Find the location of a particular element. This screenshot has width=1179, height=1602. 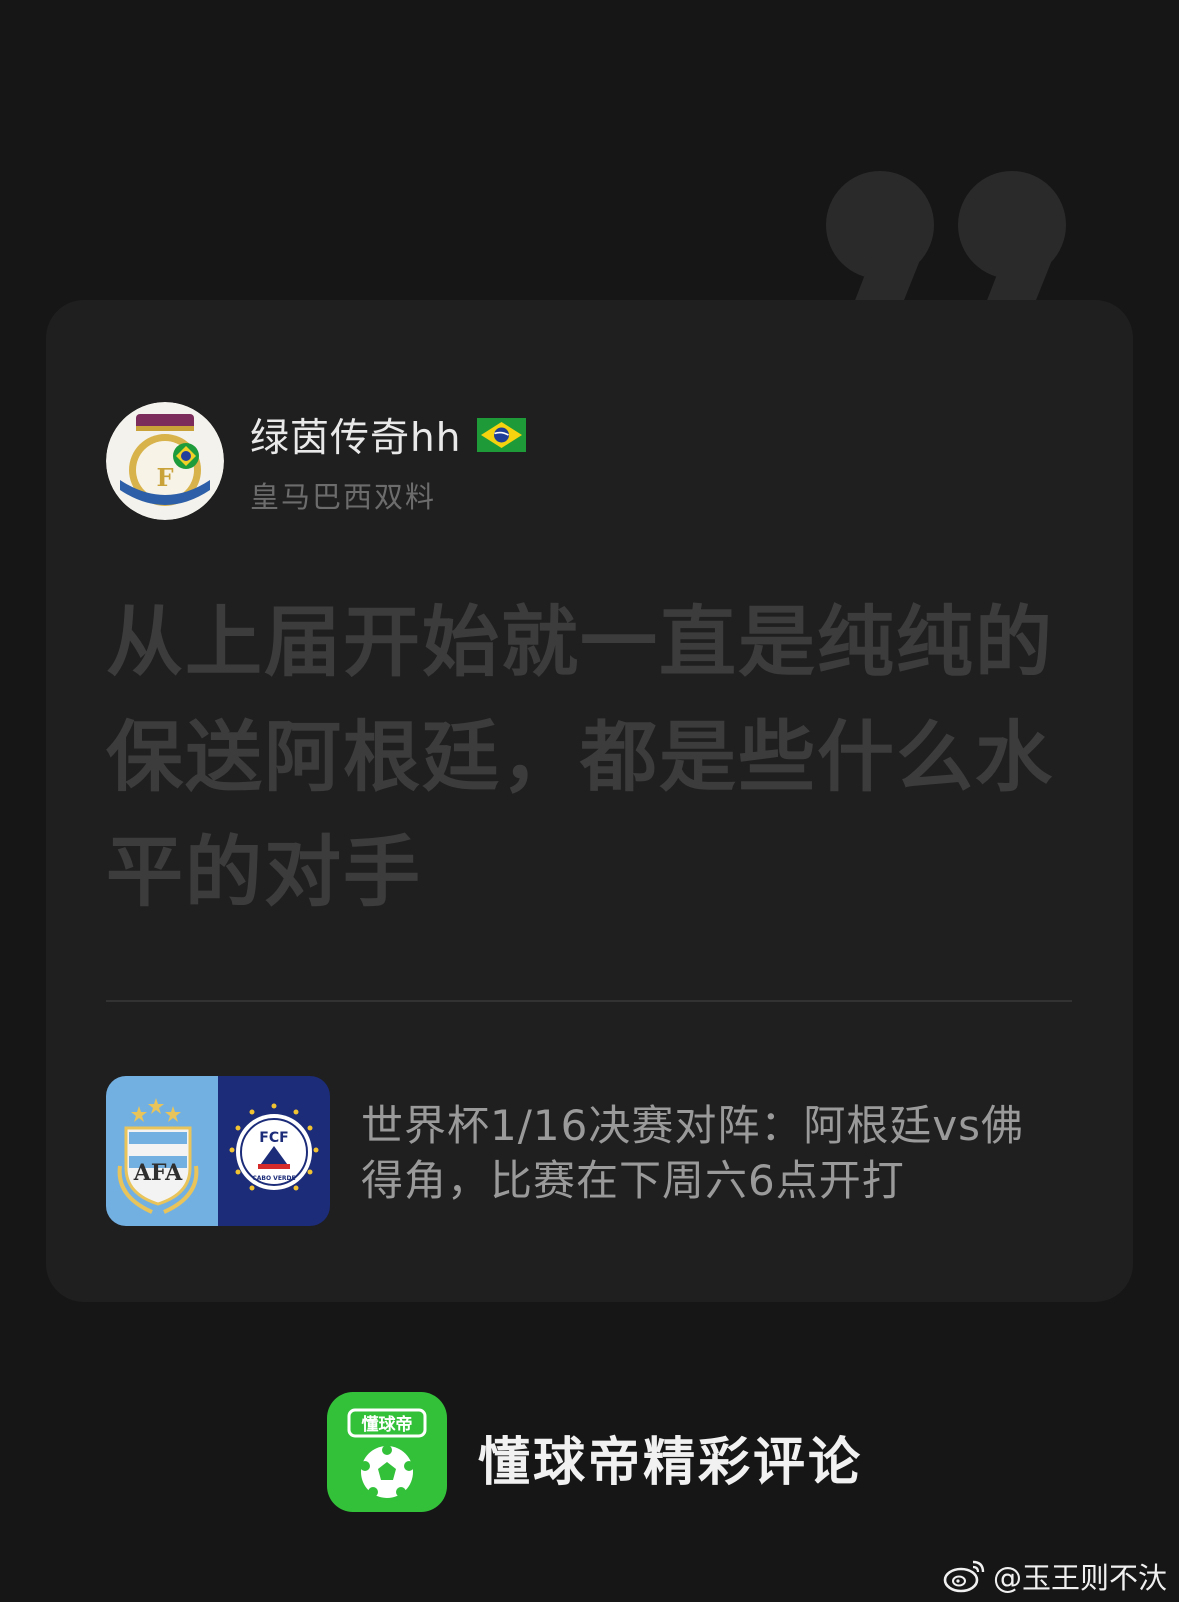

argentina-logo-panel: AFA is located at coordinates (162, 1151).